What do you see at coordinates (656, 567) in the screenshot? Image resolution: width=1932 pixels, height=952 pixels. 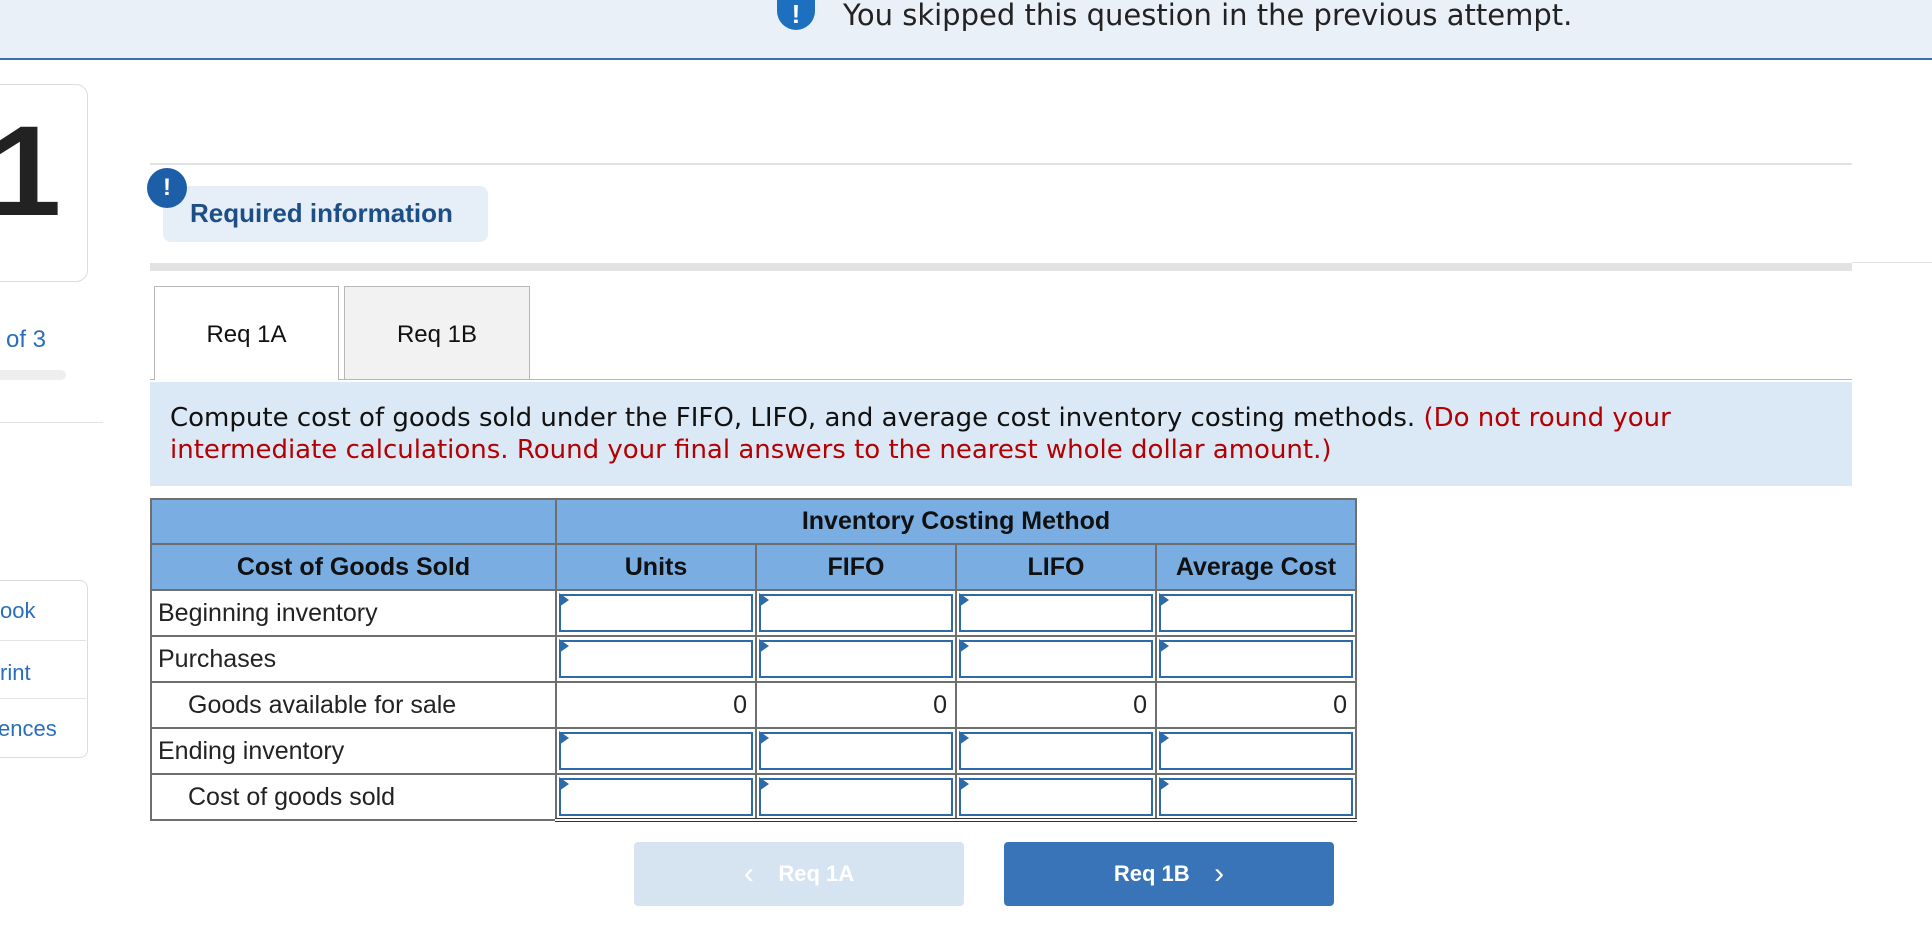 I see `column-header: Units` at bounding box center [656, 567].